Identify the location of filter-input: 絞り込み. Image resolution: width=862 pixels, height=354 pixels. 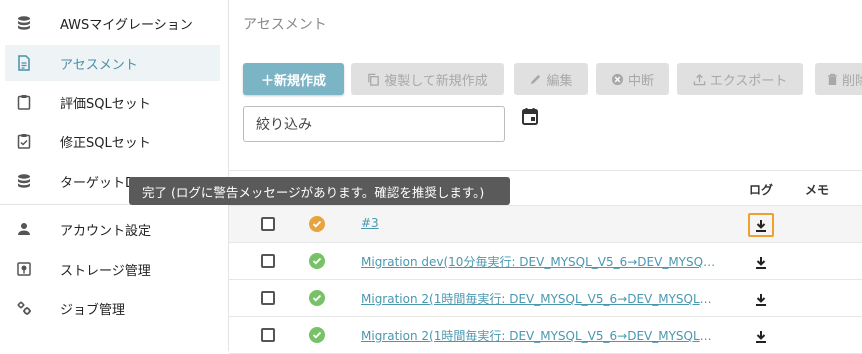
(374, 124).